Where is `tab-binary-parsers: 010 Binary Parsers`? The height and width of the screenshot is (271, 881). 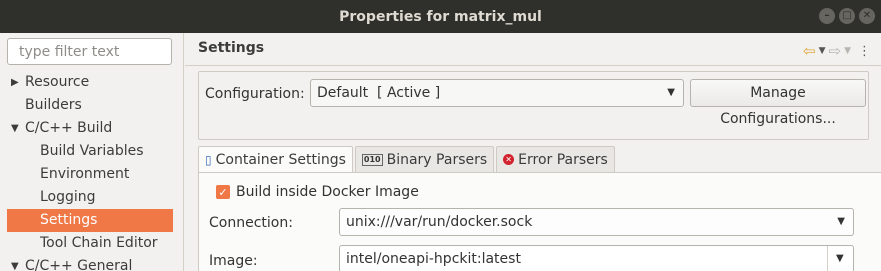
tab-binary-parsers: 010 Binary Parsers is located at coordinates (424, 159).